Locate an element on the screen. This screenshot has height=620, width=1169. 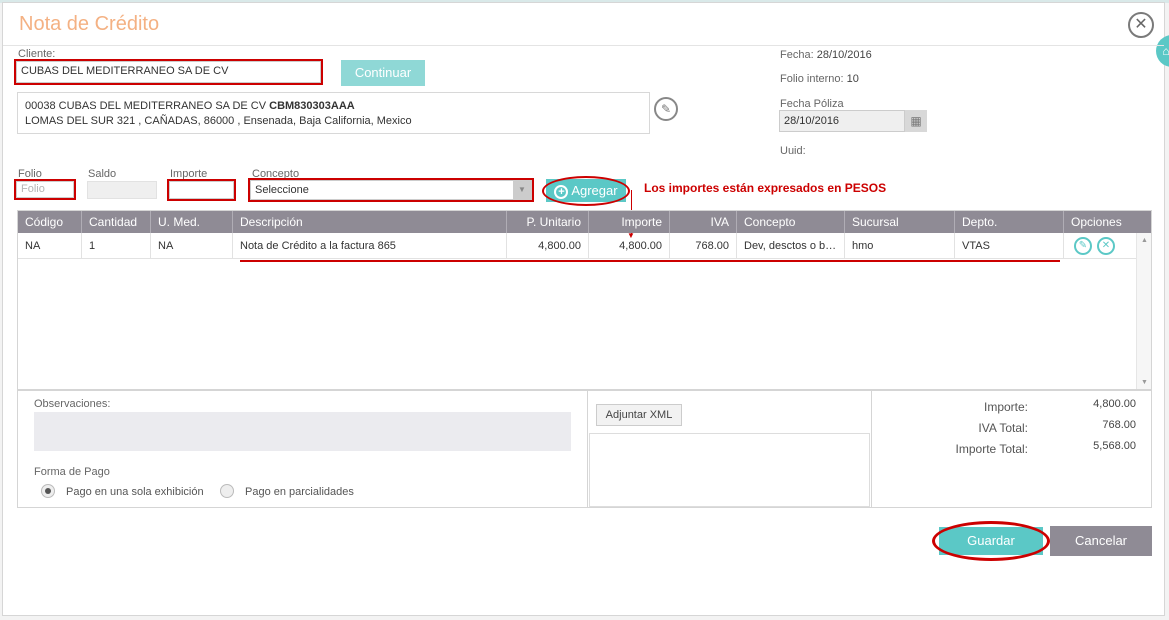
folio-interno: Folio interno: 10 is located at coordinates (819, 79).